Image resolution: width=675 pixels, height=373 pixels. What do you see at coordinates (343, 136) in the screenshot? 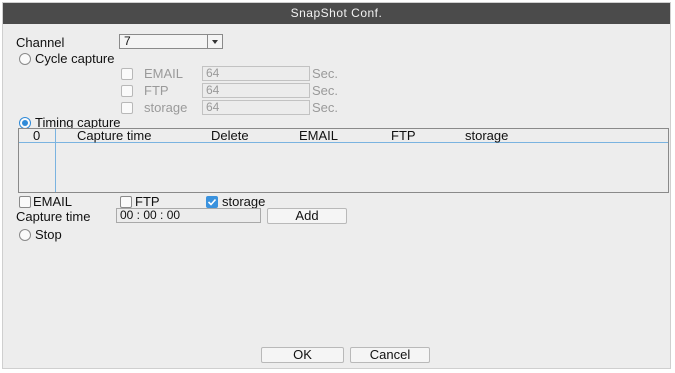
I see `table-header: 0 Capture time Delete EMAIL FTP storage` at bounding box center [343, 136].